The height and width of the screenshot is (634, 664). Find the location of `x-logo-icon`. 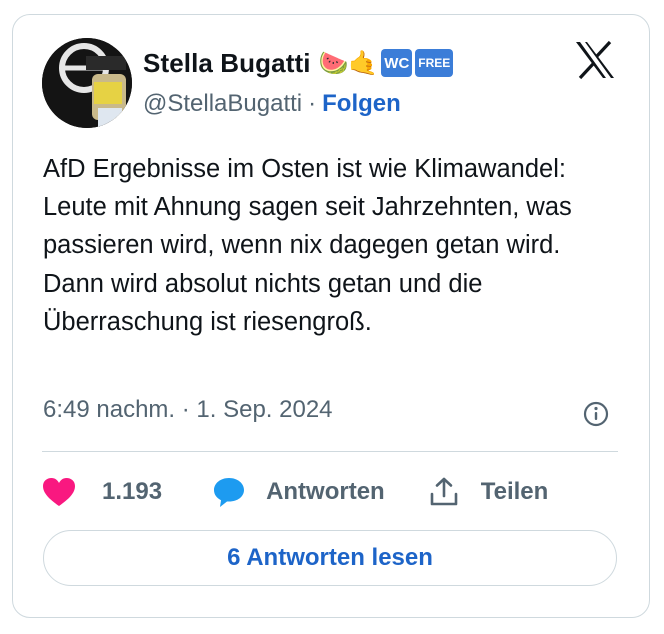

x-logo-icon is located at coordinates (595, 60).